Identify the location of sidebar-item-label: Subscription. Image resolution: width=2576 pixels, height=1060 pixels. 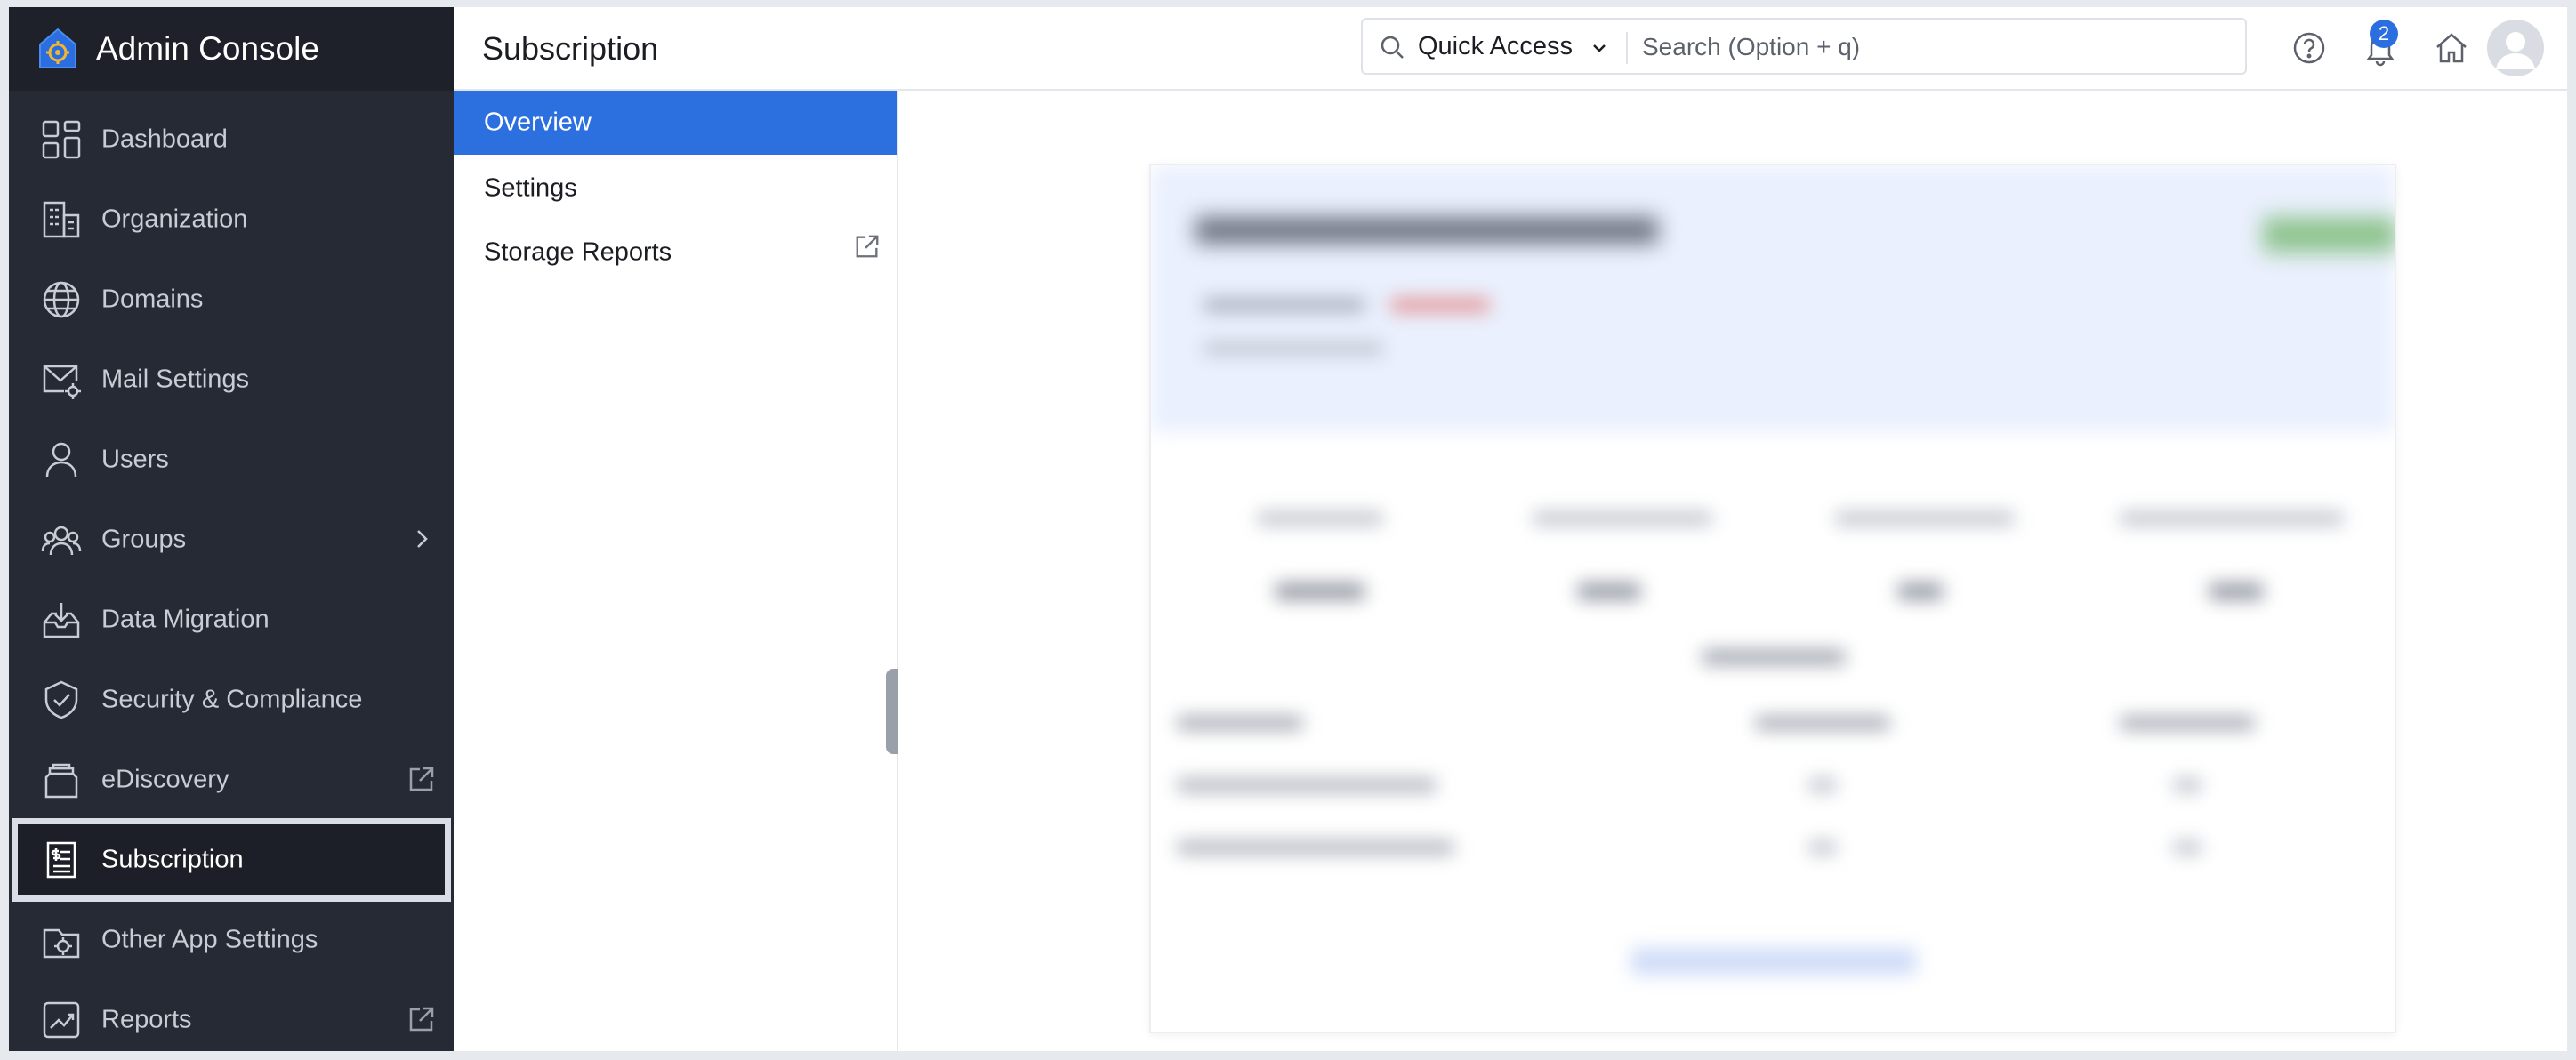
(172, 859).